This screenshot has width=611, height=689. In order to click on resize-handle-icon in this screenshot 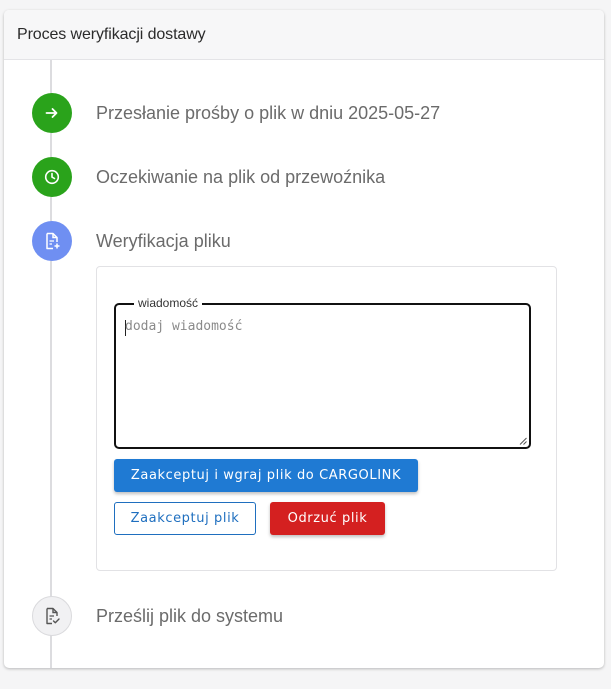, I will do `click(523, 441)`.